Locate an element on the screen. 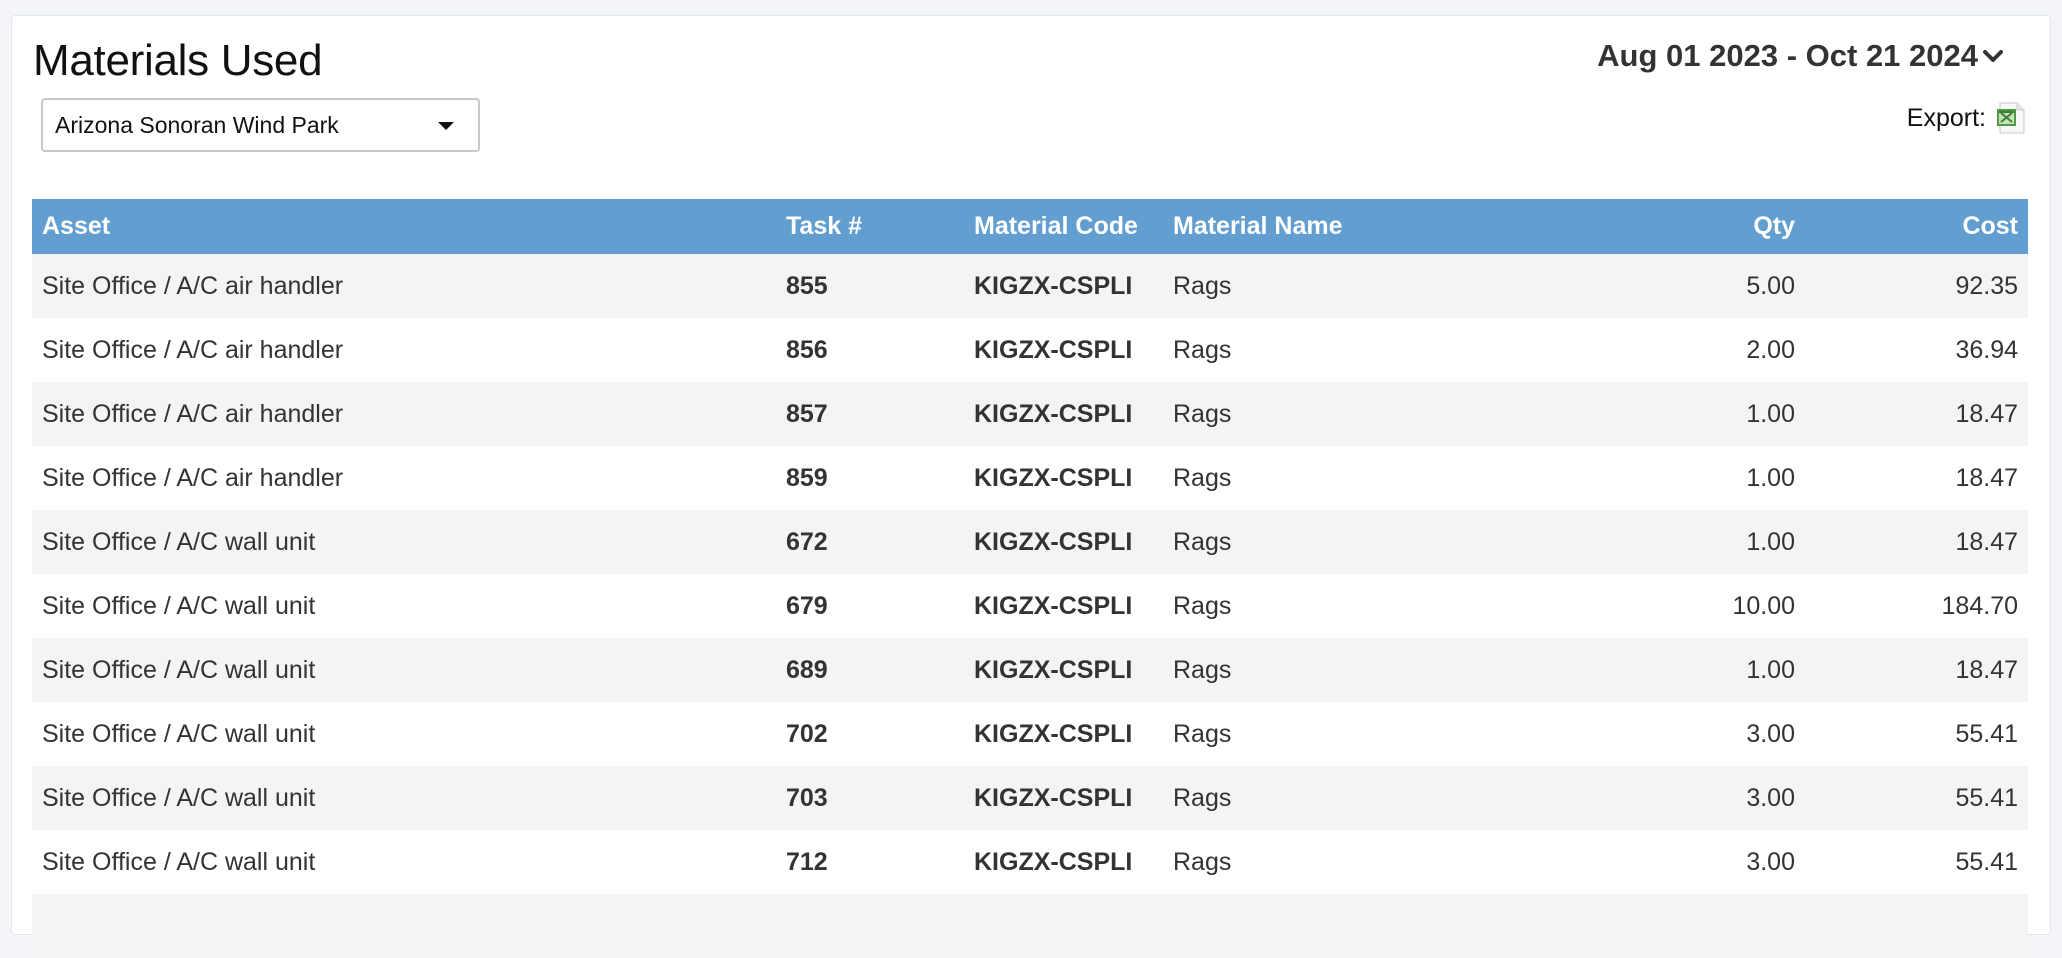  date-range-picker: Aug 01 2023 - Oct 21 2024 is located at coordinates (1800, 56).